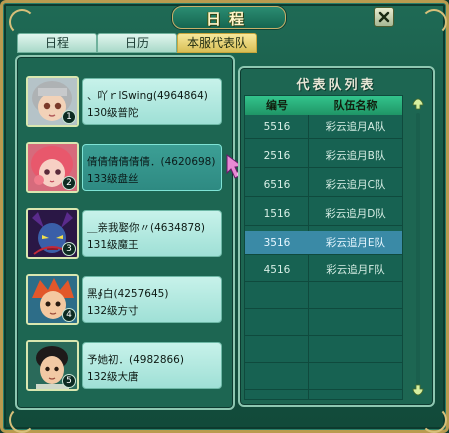 This screenshot has width=449, height=433. I want to click on title-bar: 日程, so click(224, 17).